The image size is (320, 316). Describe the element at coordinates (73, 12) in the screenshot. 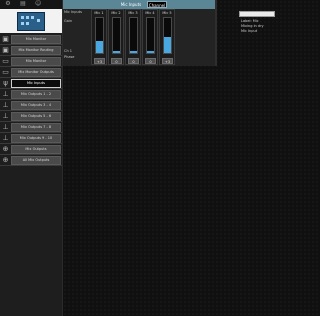

I see `section-label: Mic Inputs` at that location.